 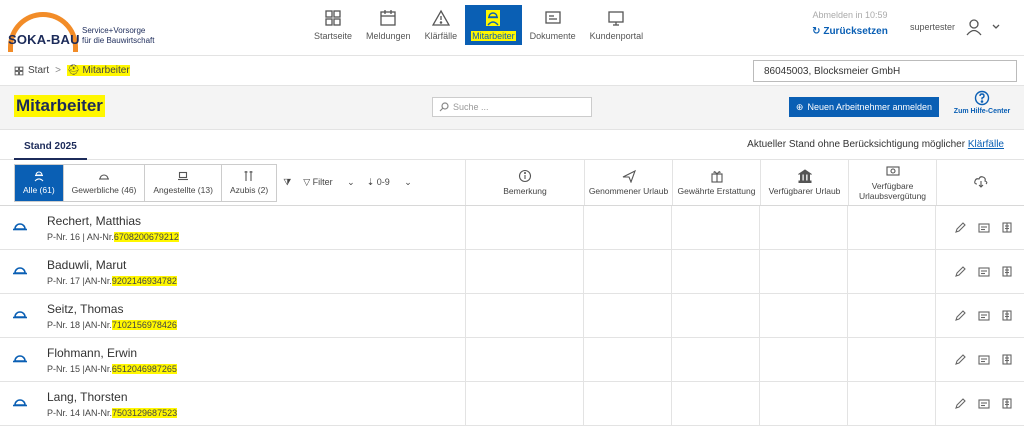 I want to click on new-employee-button: ⊕ Neuen Arbeitnehmer anmelden, so click(x=864, y=107).